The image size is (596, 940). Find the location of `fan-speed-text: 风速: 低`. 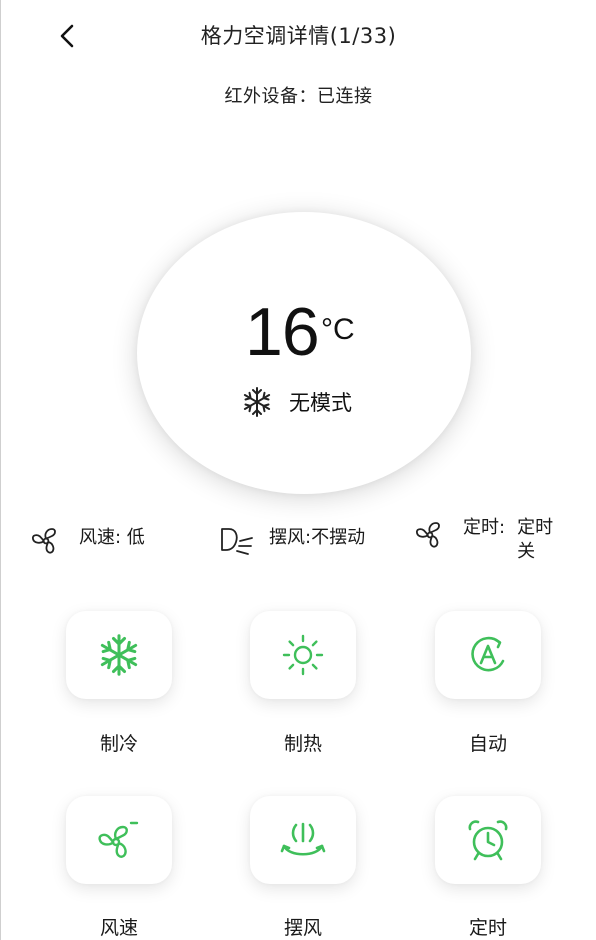

fan-speed-text: 风速: 低 is located at coordinates (112, 537).